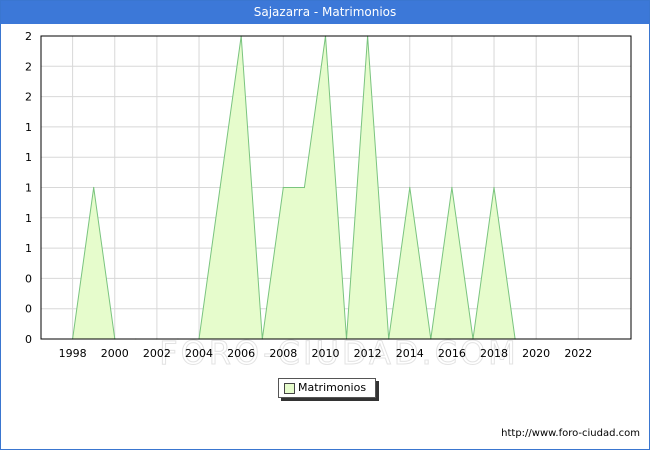  I want to click on x-tick-label: 2022, so click(578, 353).